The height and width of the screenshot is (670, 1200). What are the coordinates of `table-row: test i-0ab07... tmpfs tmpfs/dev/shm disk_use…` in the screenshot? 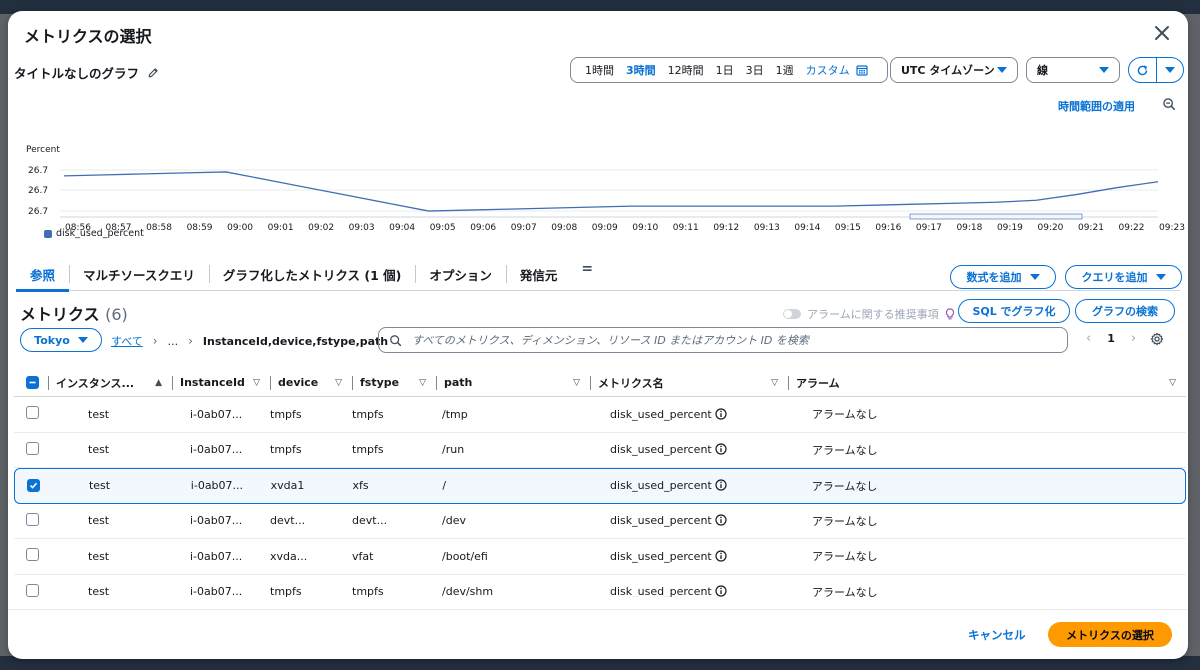 It's located at (600, 586).